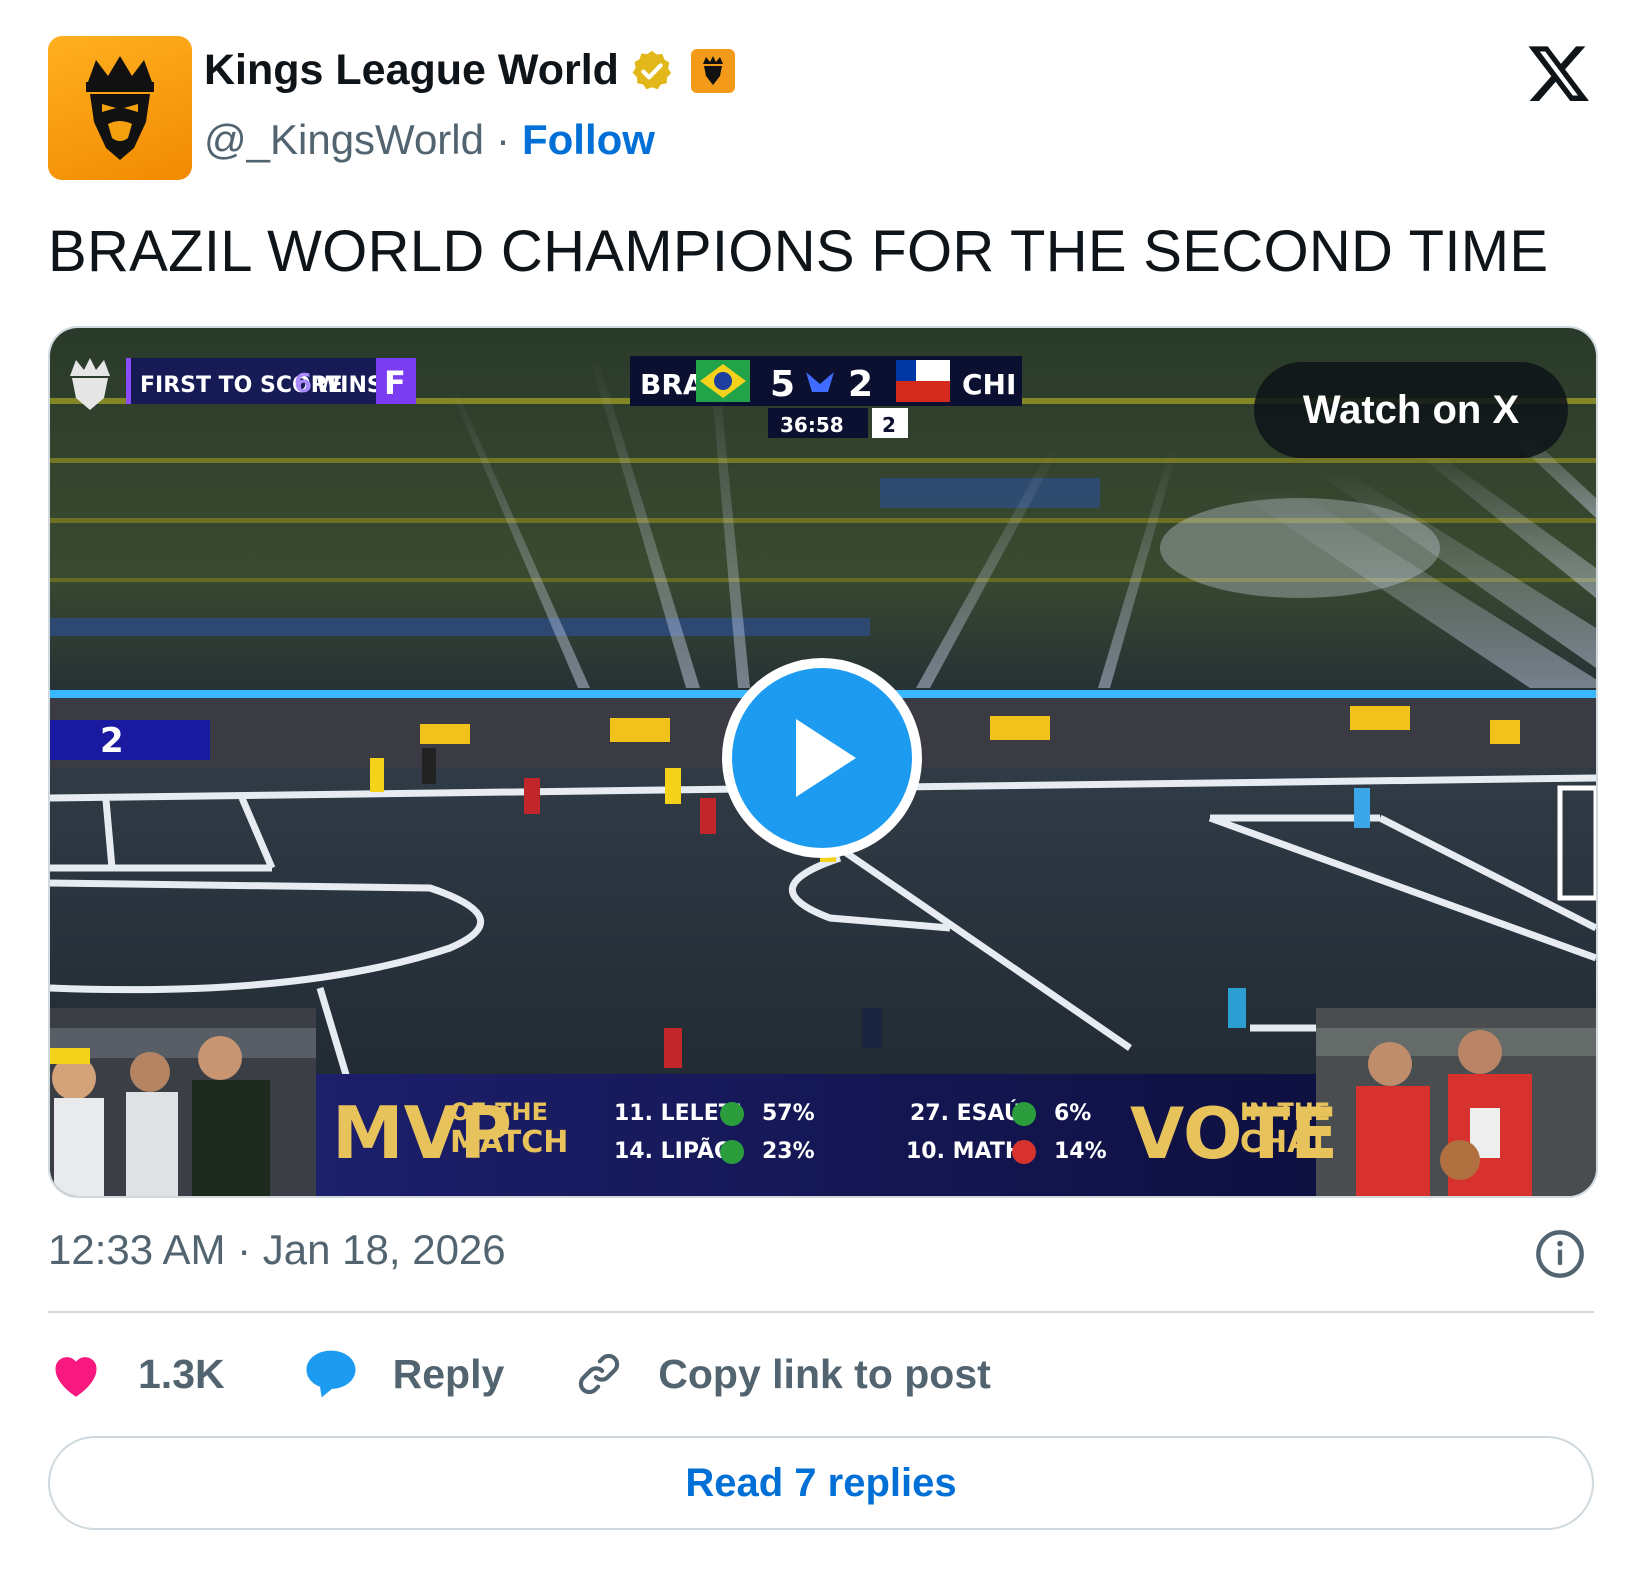 This screenshot has height=1578, width=1644. I want to click on author-name-row: Kings League World, so click(469, 70).